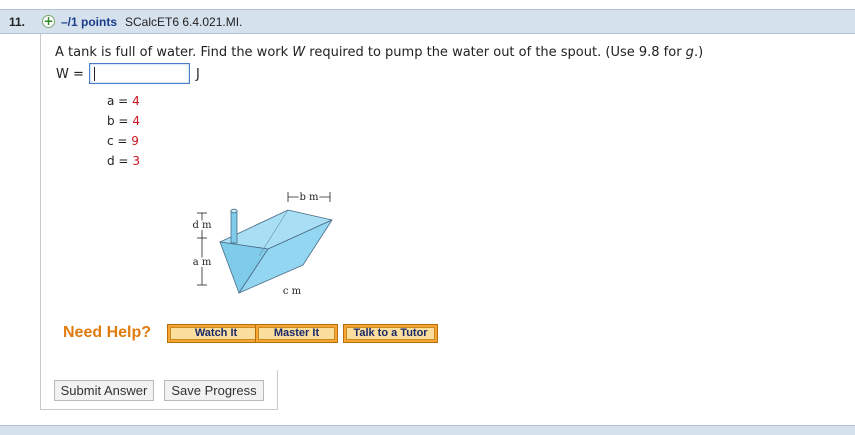 This screenshot has height=435, width=855. I want to click on master-it-label: Master It, so click(296, 333).